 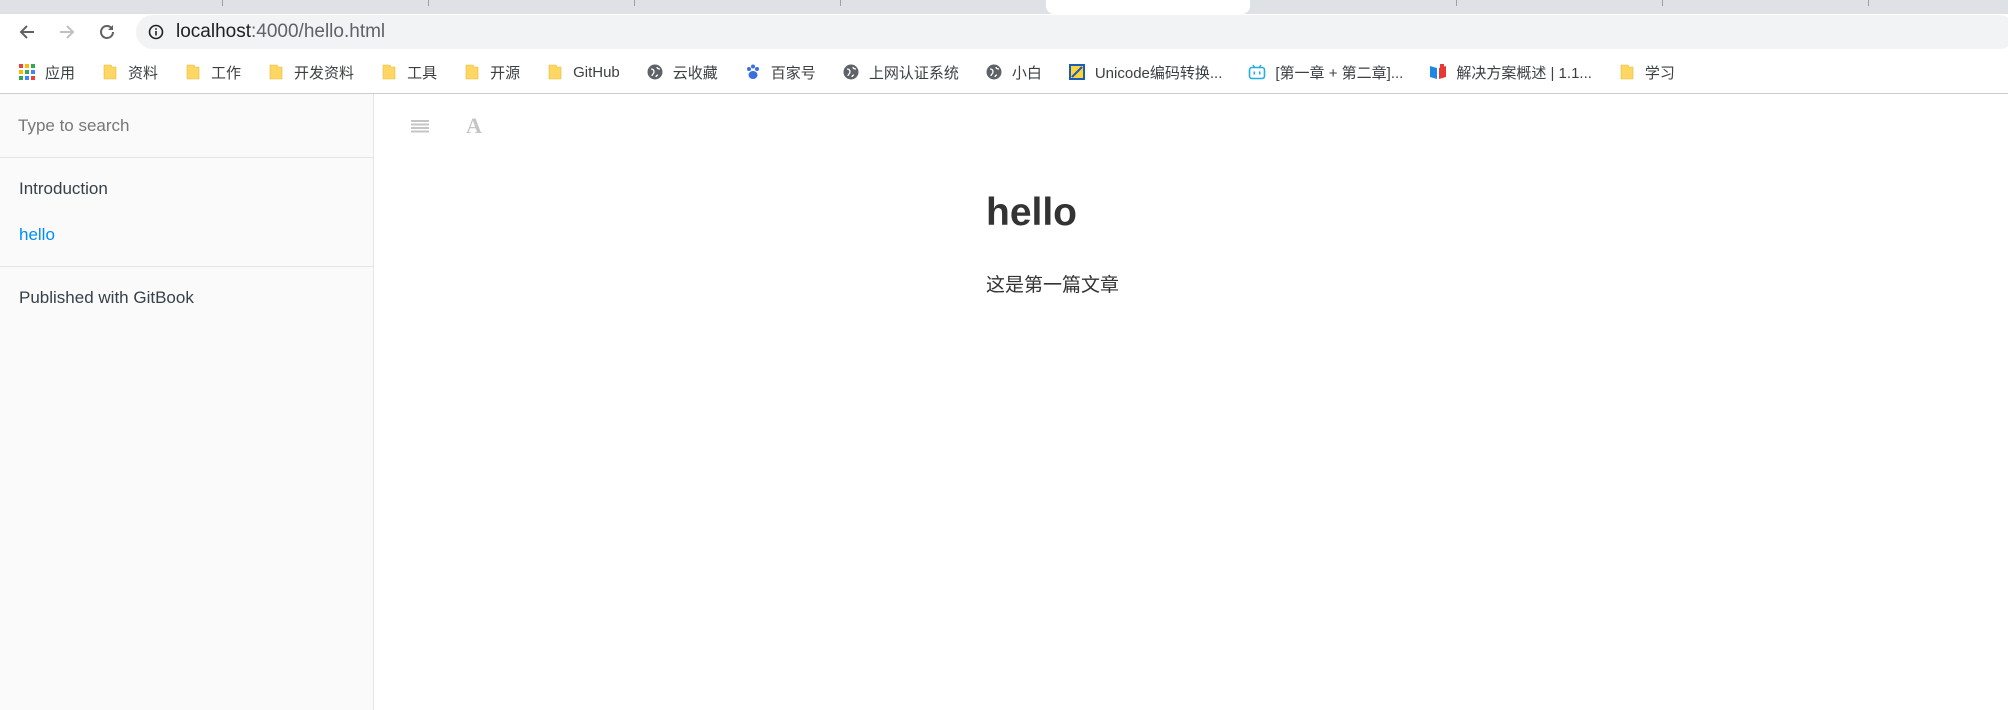 I want to click on nav-item-hello: hello, so click(x=186, y=235).